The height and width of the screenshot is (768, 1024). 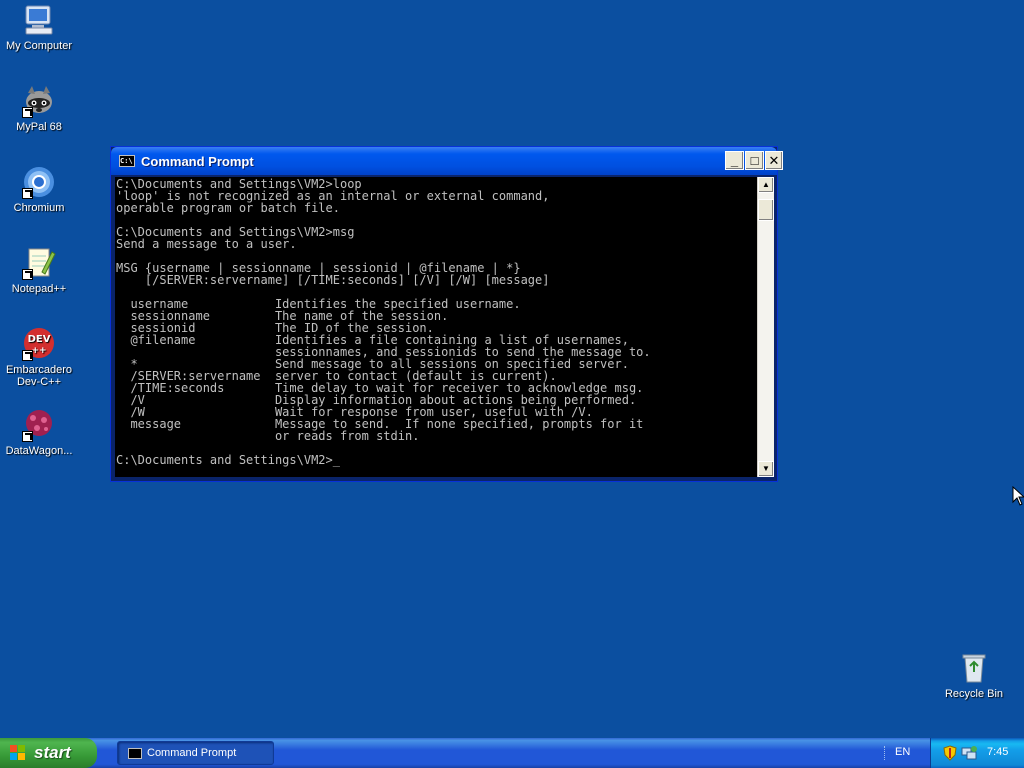 I want to click on desktop-icon-recycle-bin: Recycle Bin, so click(x=974, y=675).